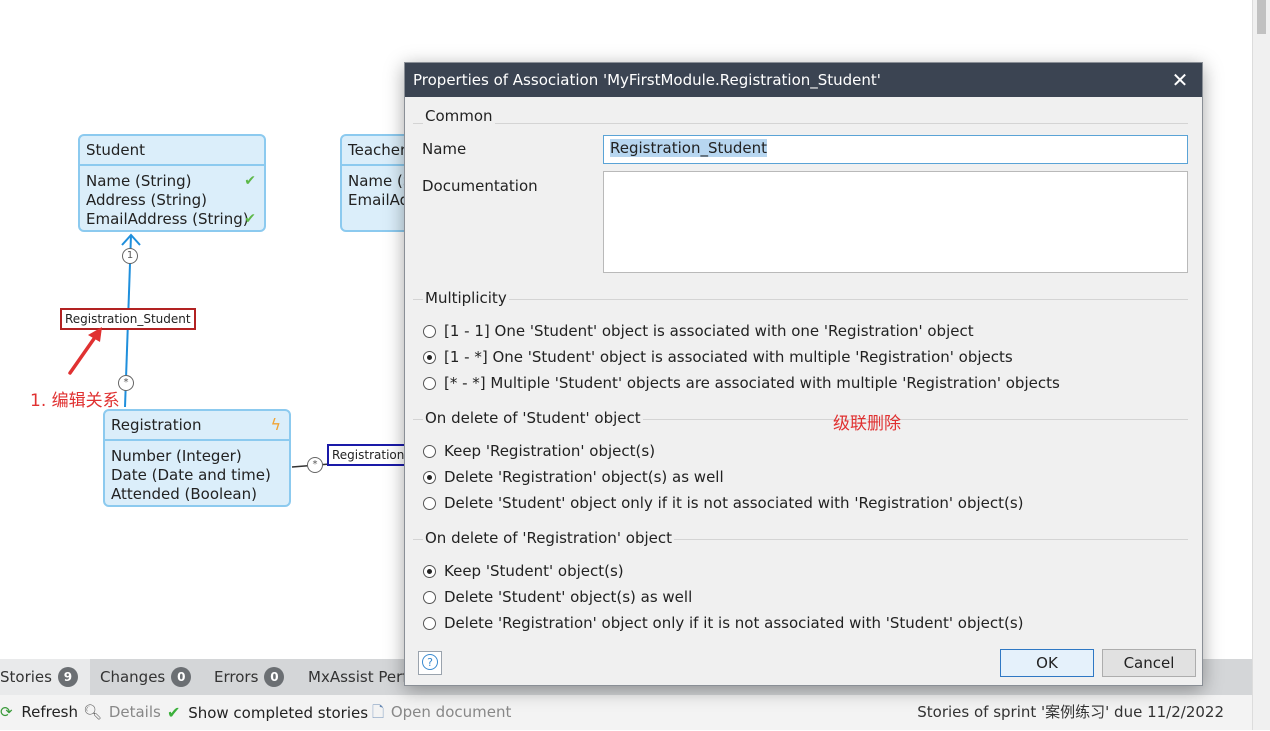 This screenshot has width=1270, height=731. I want to click on tab-mxassist: MxAssist Perf, so click(358, 677).